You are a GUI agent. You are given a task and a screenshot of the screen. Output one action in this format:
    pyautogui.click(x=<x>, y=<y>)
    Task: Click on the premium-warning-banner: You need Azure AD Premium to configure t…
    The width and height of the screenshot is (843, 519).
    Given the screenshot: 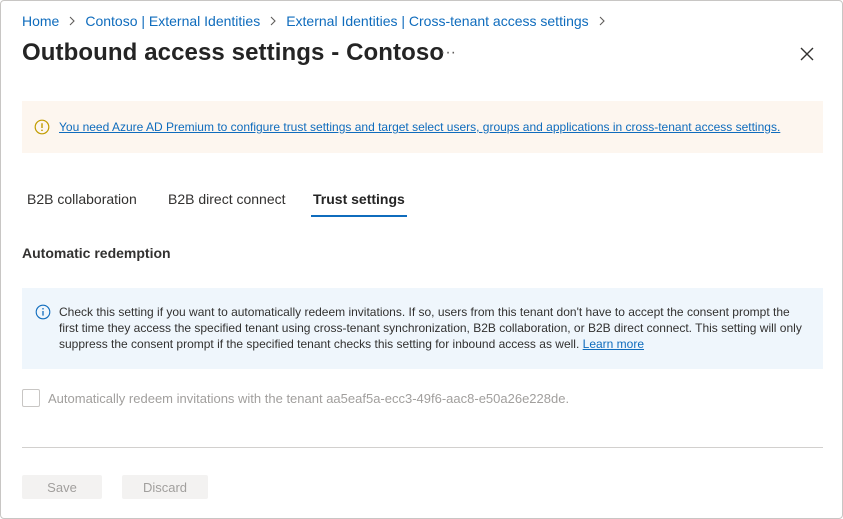 What is the action you would take?
    pyautogui.click(x=422, y=127)
    